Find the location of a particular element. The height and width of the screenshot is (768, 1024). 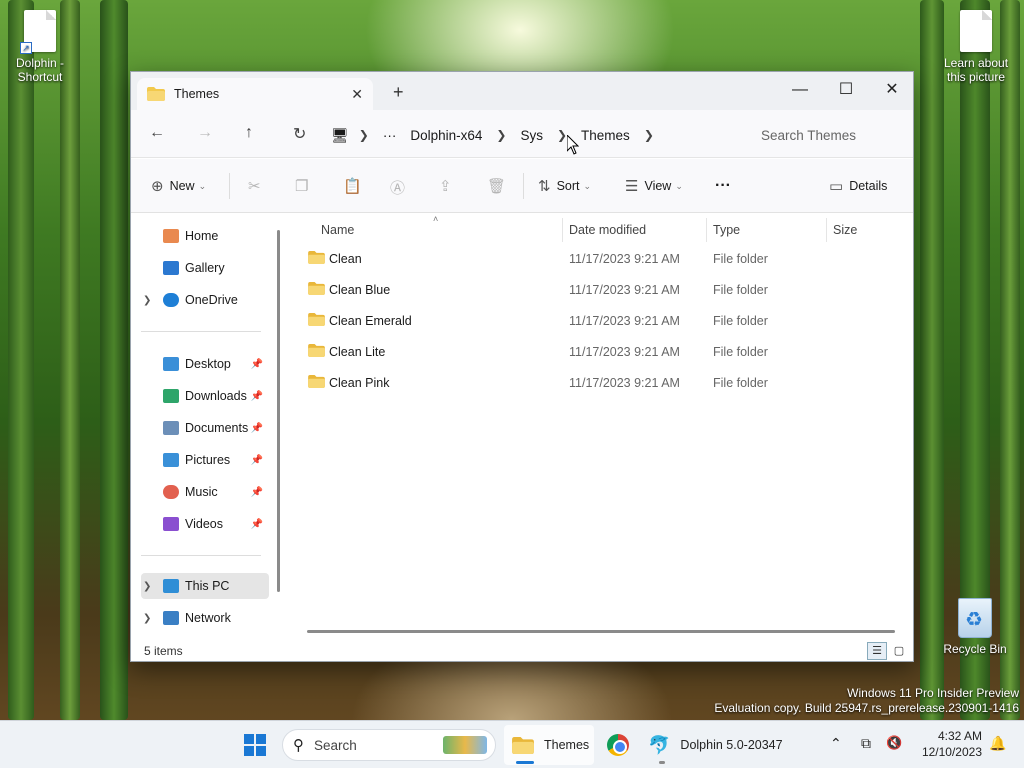

sidebar-item-this-pc: ❯ This PC is located at coordinates (205, 586).